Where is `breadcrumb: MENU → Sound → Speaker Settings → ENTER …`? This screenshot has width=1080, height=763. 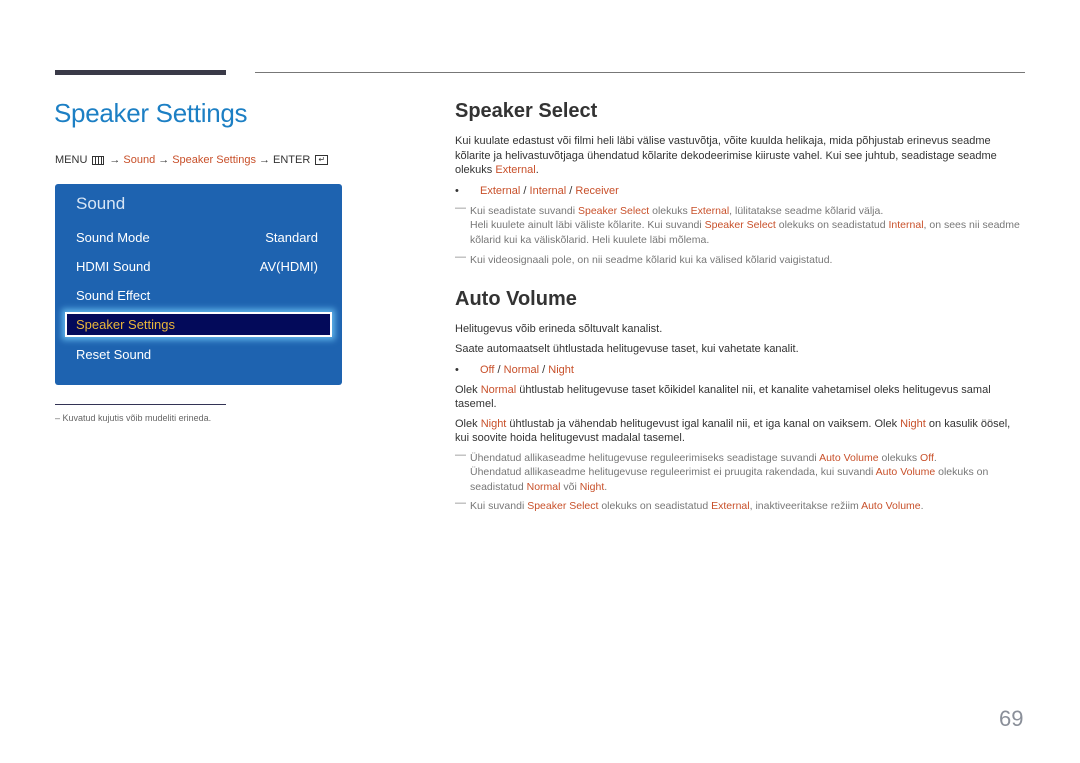 breadcrumb: MENU → Sound → Speaker Settings → ENTER … is located at coordinates (192, 160).